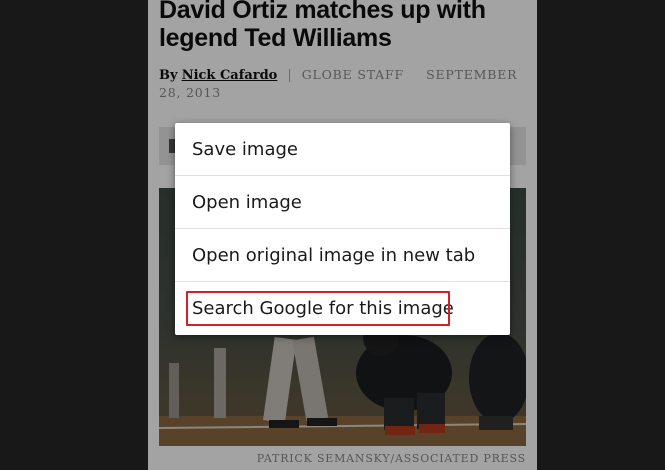 The height and width of the screenshot is (470, 665). I want to click on menu-item-open-image: Open image, so click(342, 202).